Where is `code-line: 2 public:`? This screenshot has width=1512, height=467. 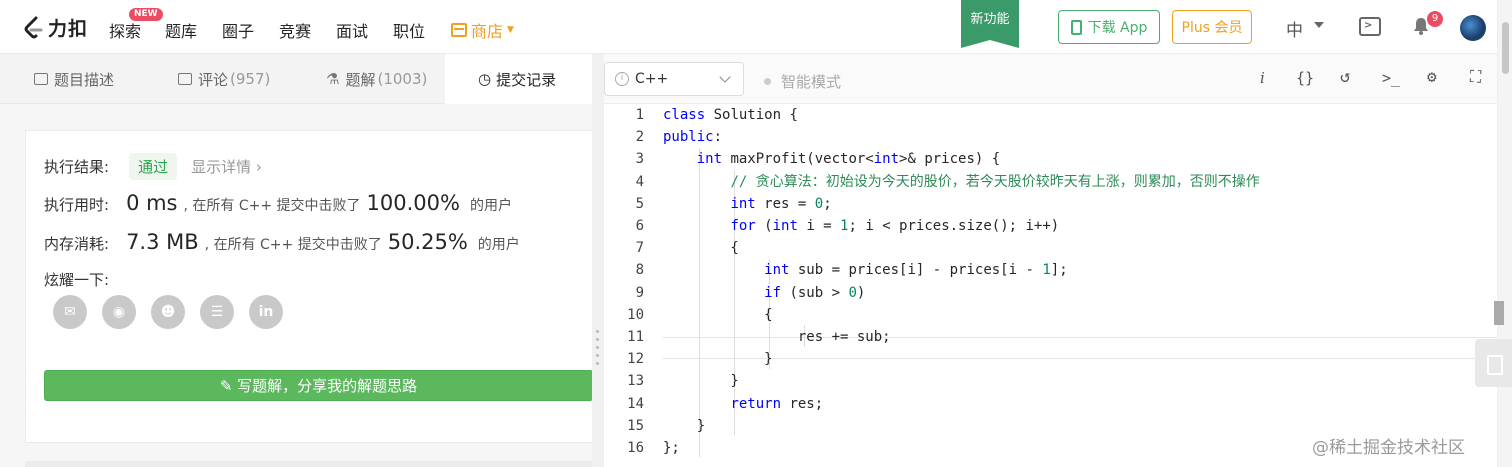 code-line: 2 public: is located at coordinates (1050, 137).